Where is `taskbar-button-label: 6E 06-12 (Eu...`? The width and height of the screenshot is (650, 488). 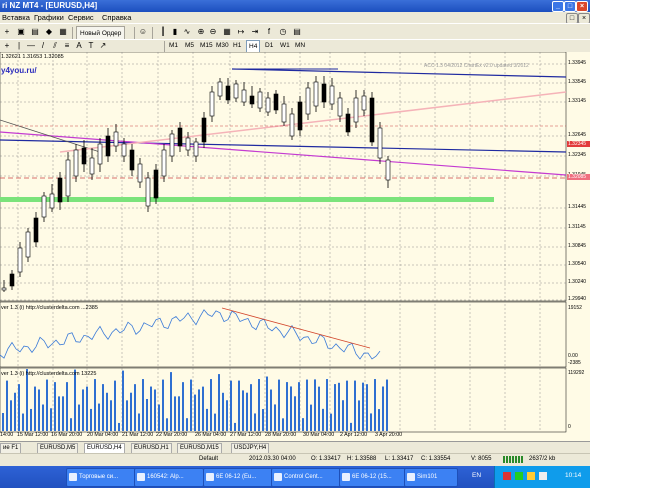
taskbar-button-label: 6E 06-12 (Eu... is located at coordinates (236, 477).